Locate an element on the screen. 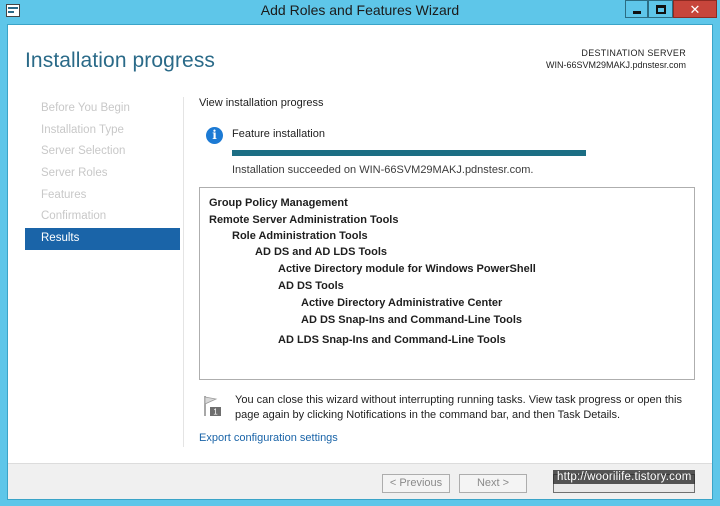  progress-fill is located at coordinates (409, 153).